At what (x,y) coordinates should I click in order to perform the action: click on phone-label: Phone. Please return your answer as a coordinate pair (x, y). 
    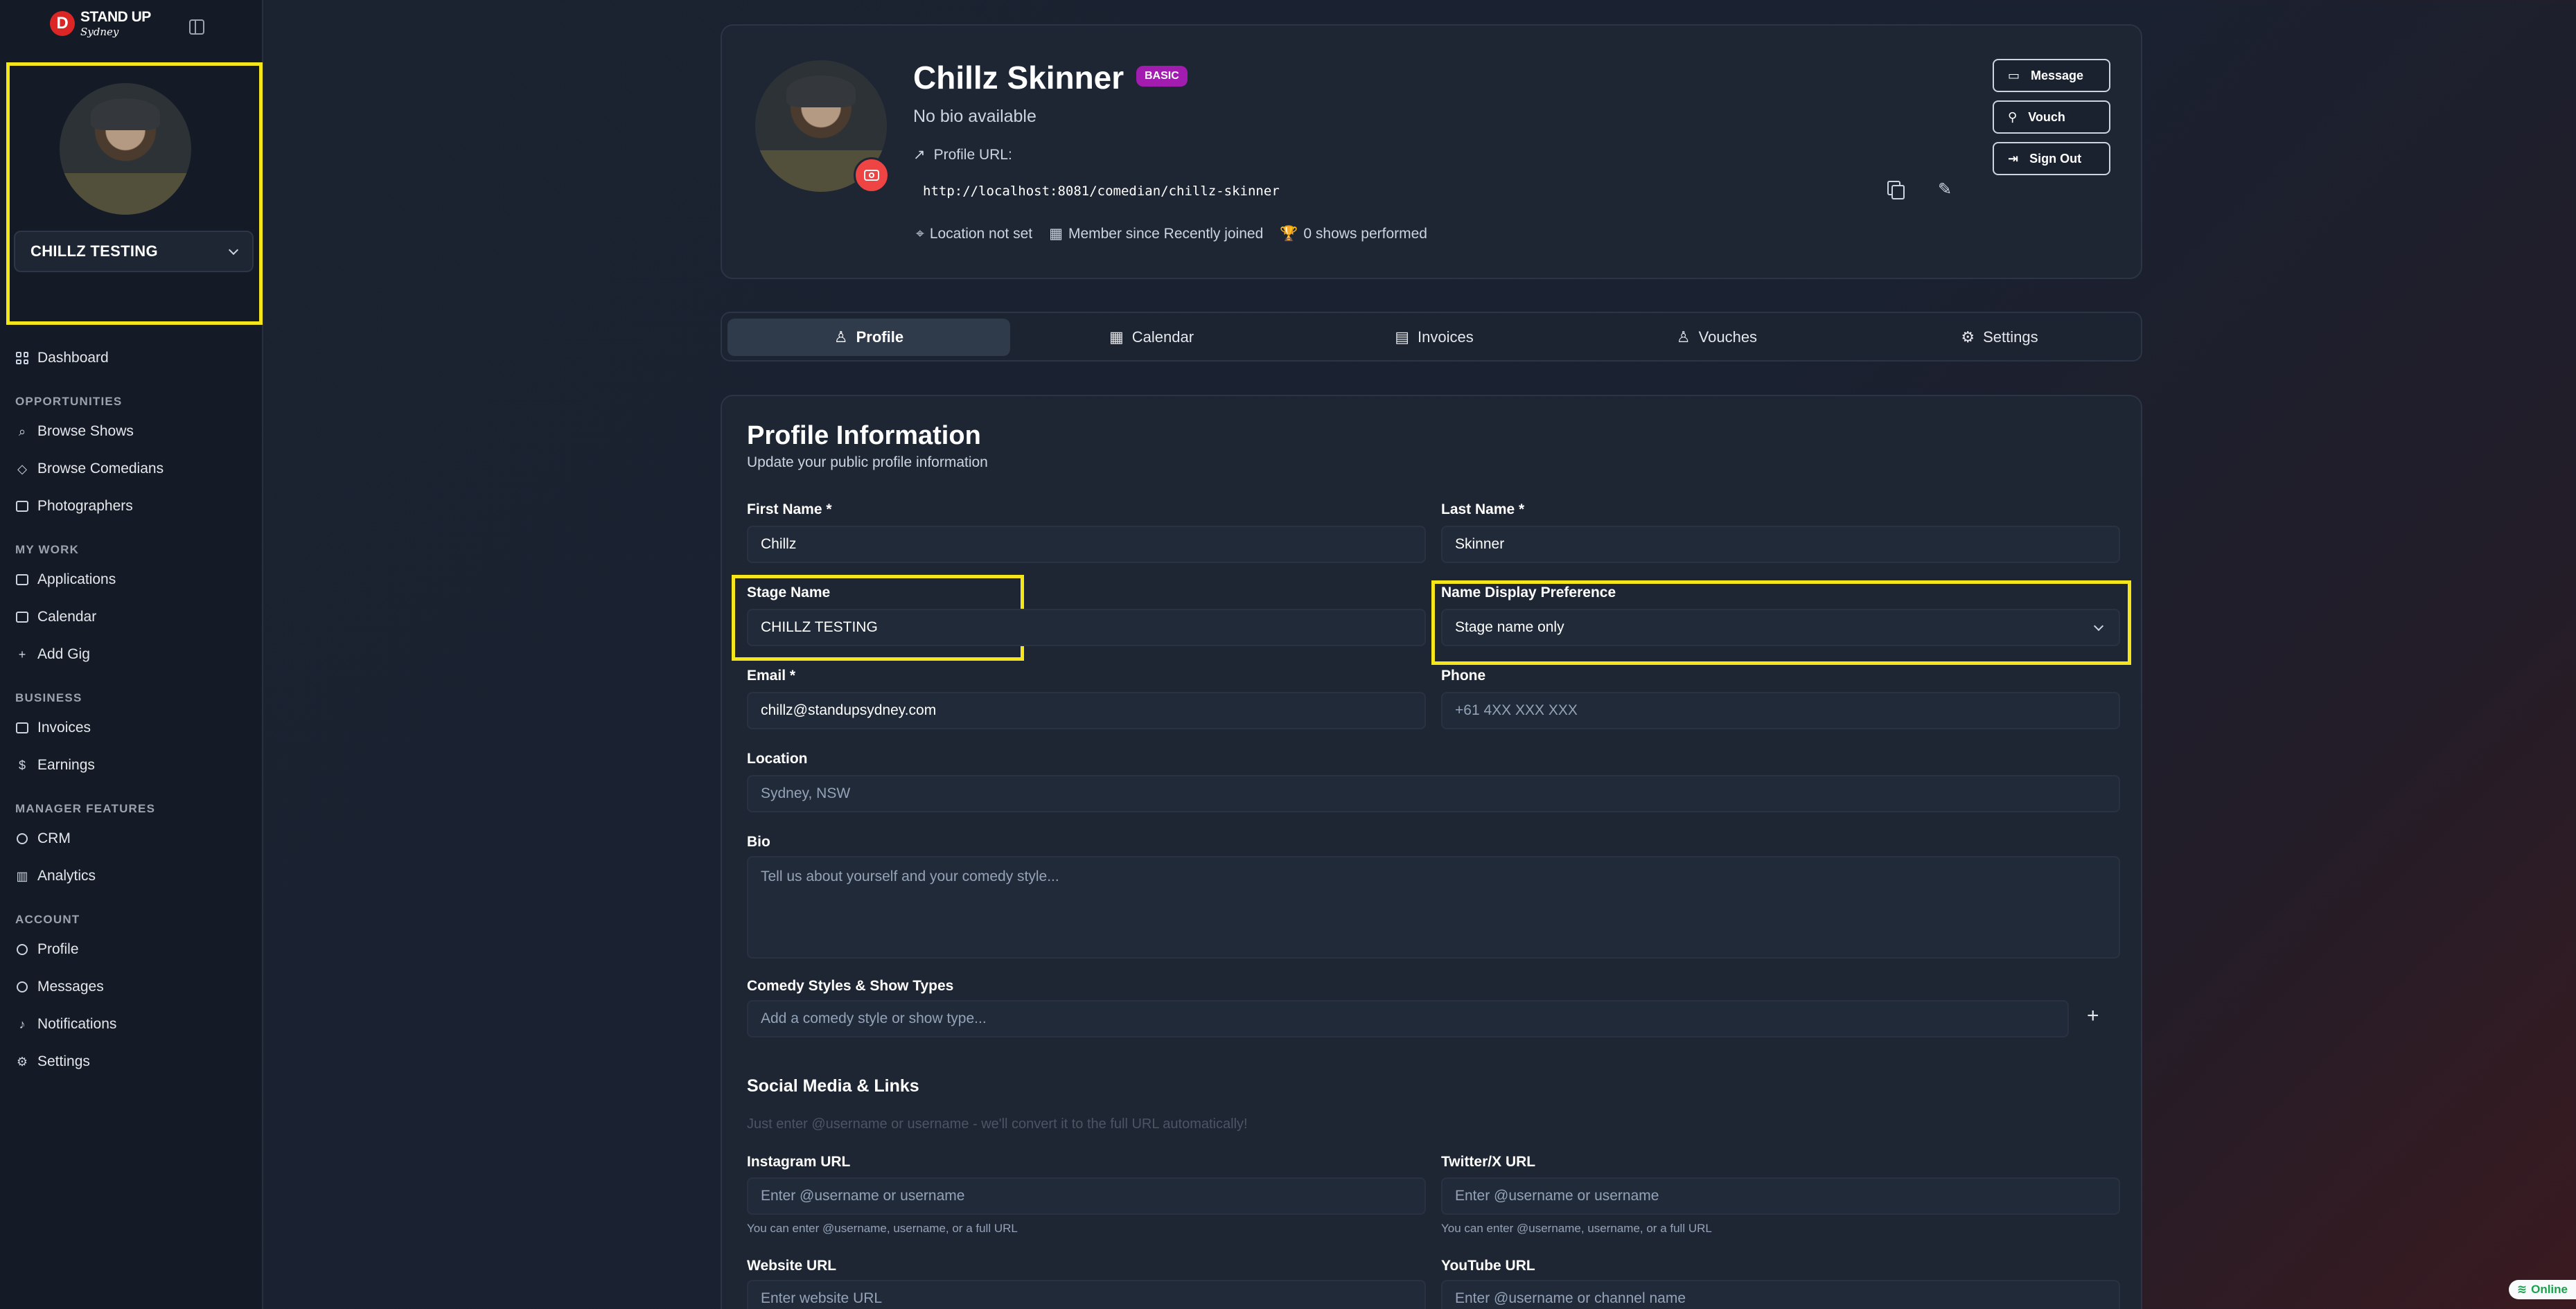
    Looking at the image, I should click on (1464, 676).